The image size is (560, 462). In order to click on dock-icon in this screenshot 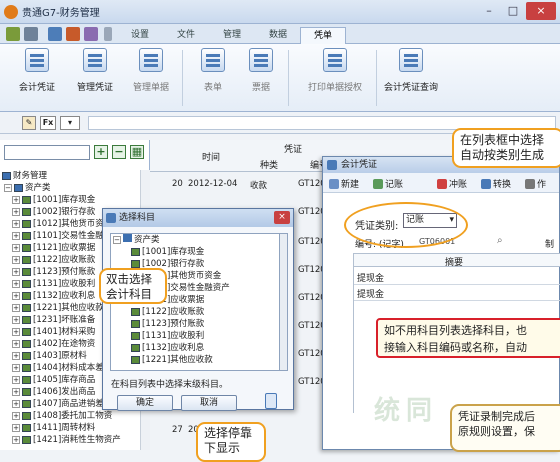, I will do `click(271, 401)`.